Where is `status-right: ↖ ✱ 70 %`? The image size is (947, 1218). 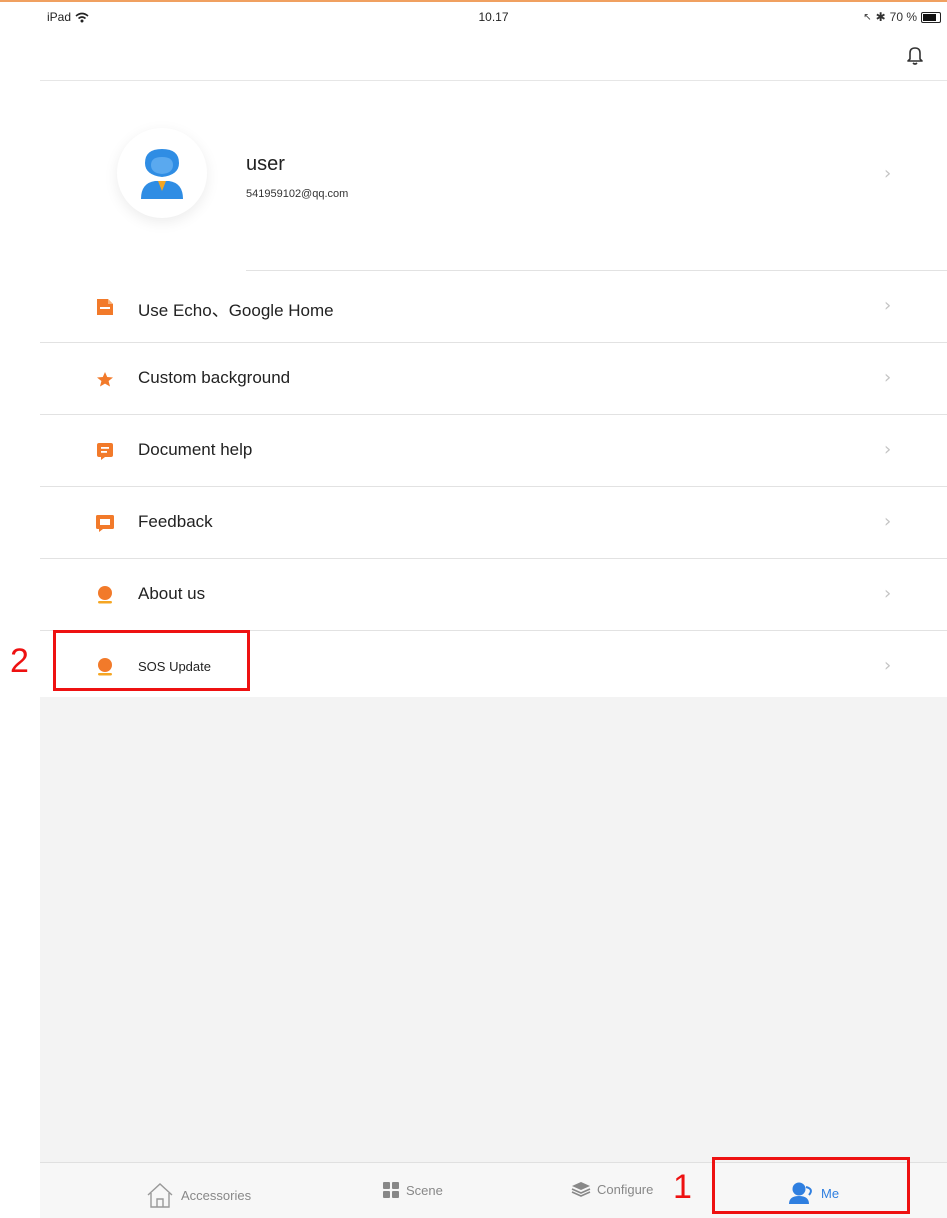 status-right: ↖ ✱ 70 % is located at coordinates (902, 17).